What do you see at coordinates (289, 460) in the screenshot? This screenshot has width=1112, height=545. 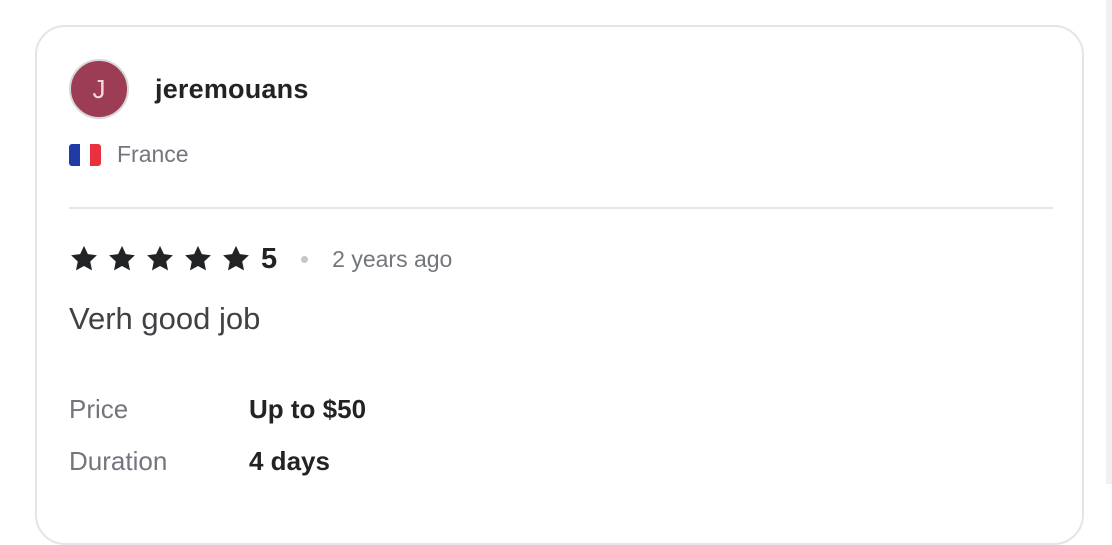 I see `detail-value: 4 days` at bounding box center [289, 460].